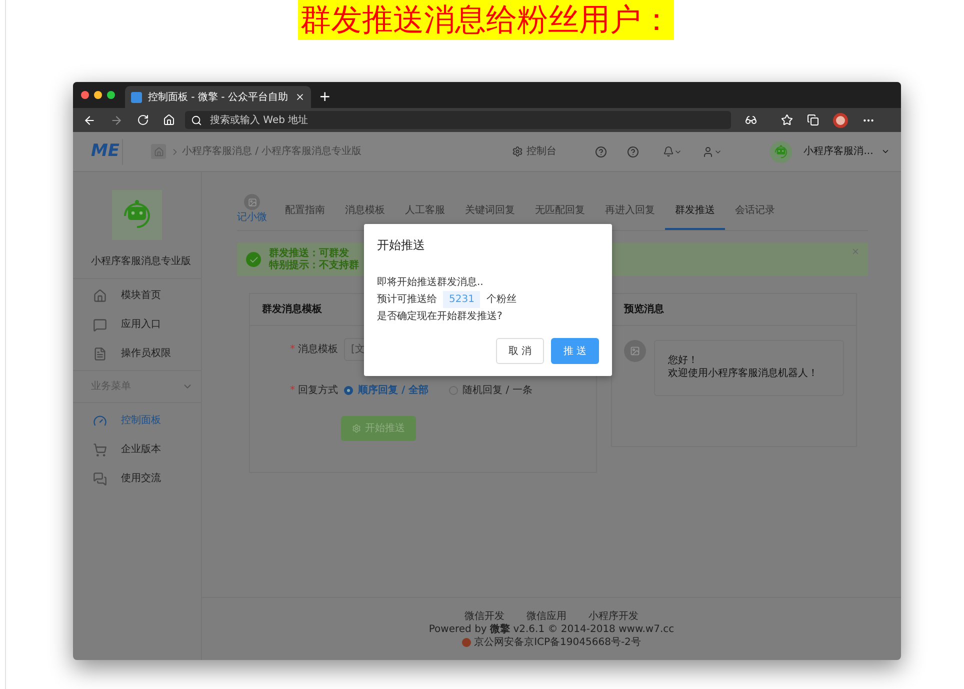 The height and width of the screenshot is (689, 964). Describe the element at coordinates (318, 349) in the screenshot. I see `field-label: 消息模板` at that location.